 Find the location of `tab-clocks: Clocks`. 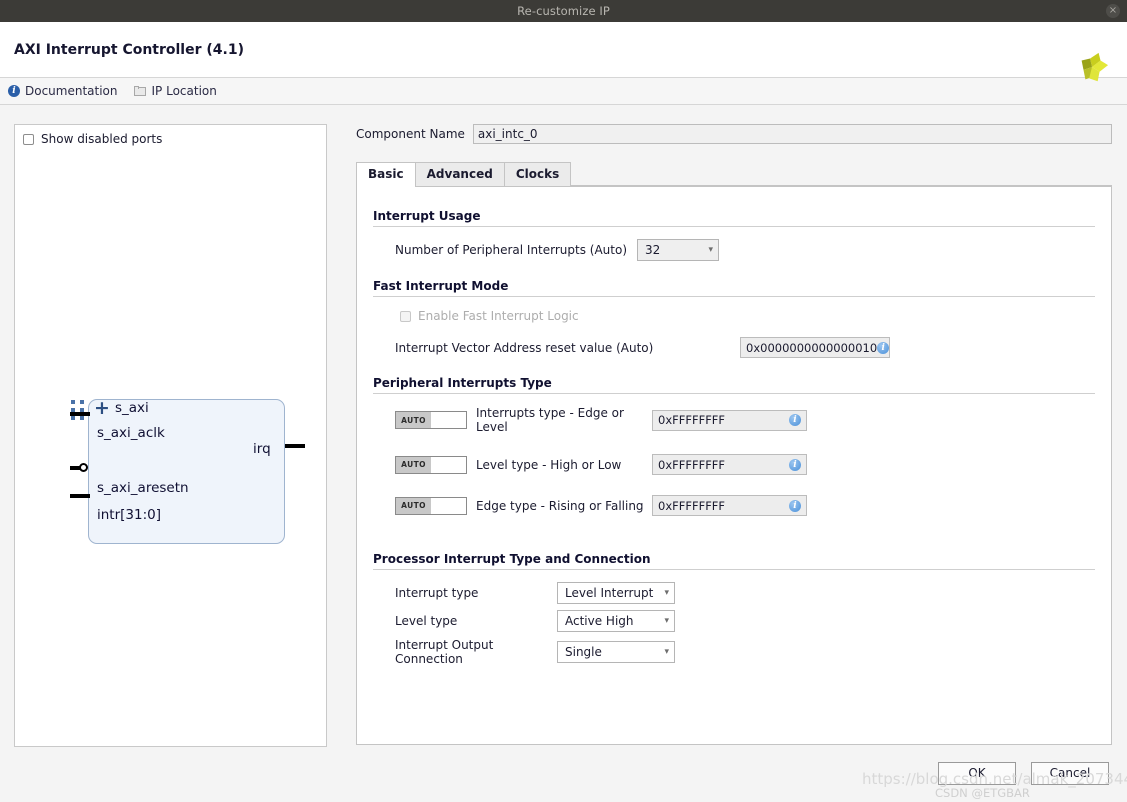

tab-clocks: Clocks is located at coordinates (537, 174).